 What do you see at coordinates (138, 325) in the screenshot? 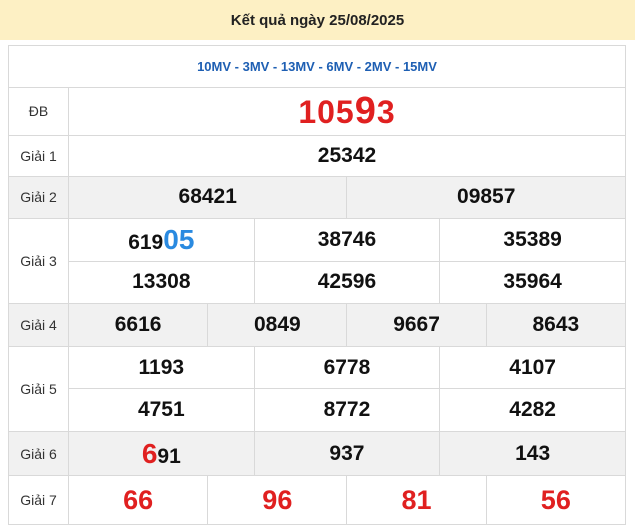
I see `prize-4-value: 6616` at bounding box center [138, 325].